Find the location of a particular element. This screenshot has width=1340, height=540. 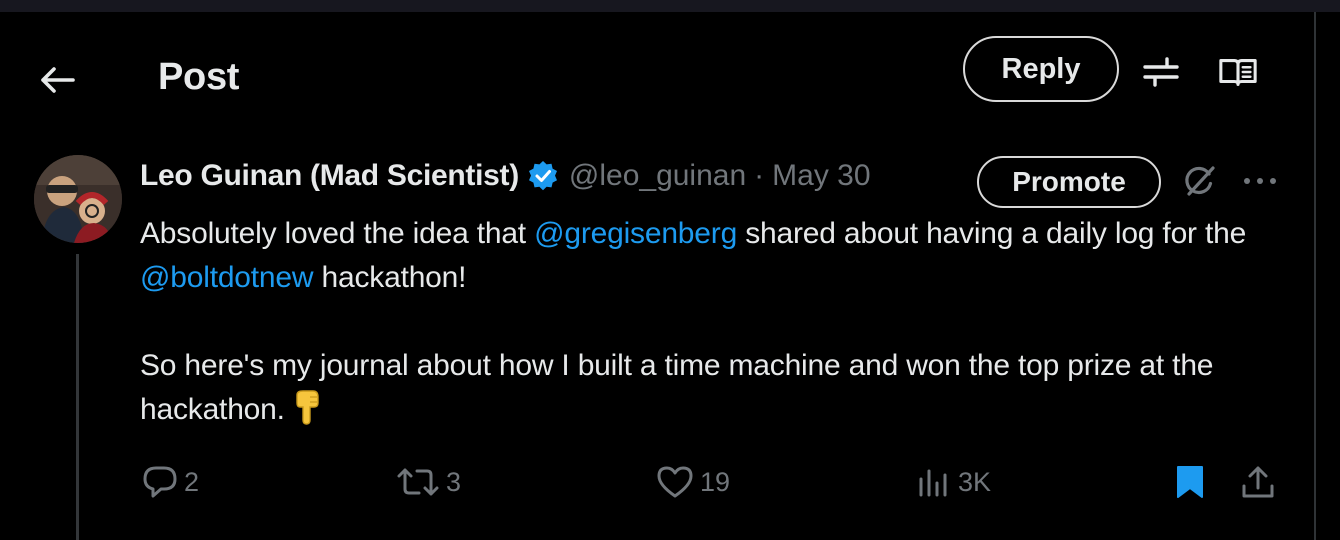

page-title: Post is located at coordinates (199, 77).